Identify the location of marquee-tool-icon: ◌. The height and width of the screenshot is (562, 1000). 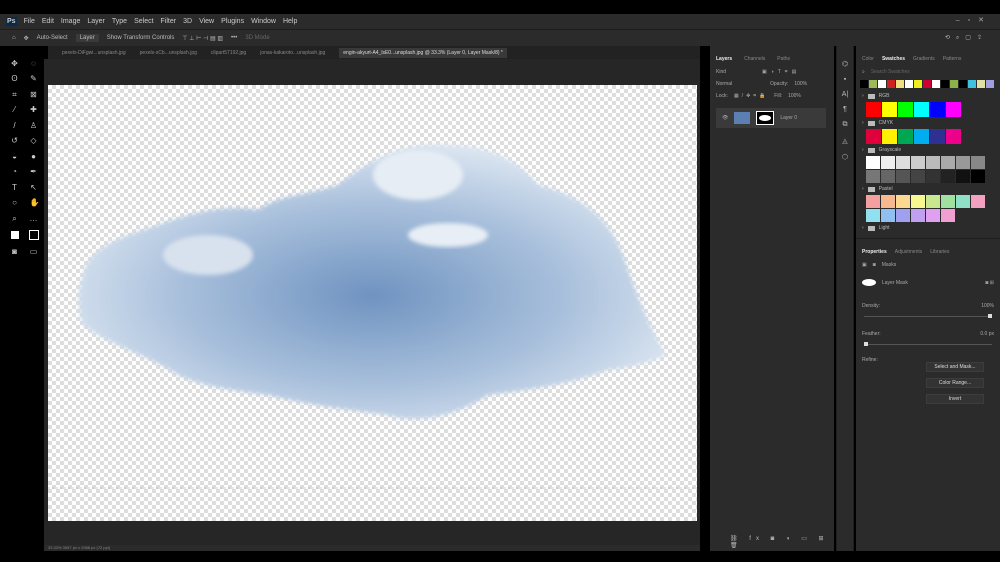
(34, 64).